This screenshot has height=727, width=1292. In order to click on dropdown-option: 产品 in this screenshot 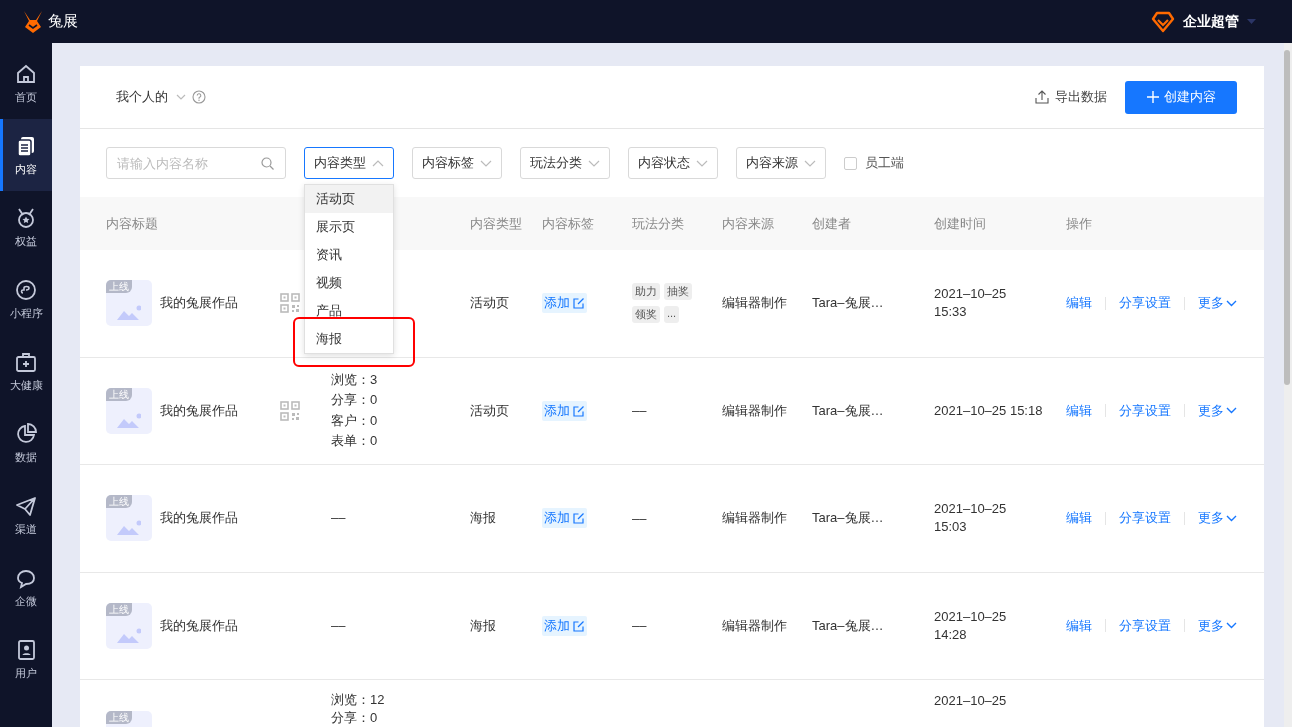, I will do `click(349, 311)`.